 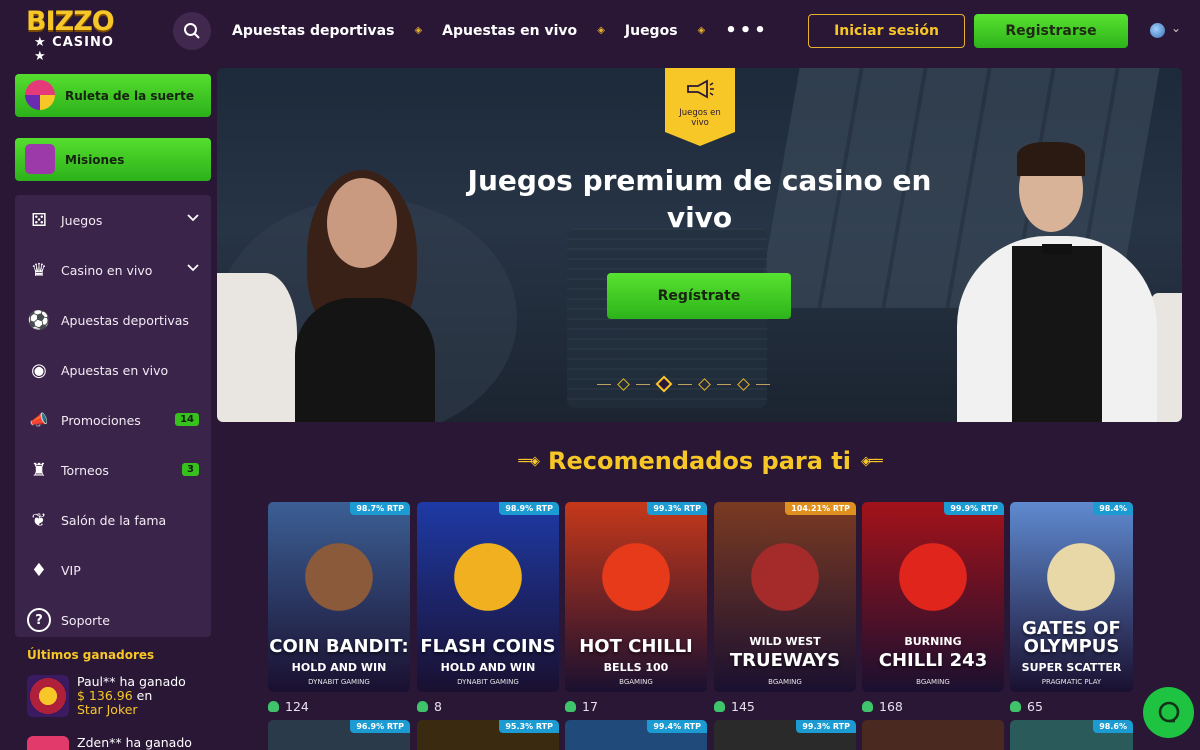 I want to click on hero-title: Juegos premium de casino en vivo, so click(x=699, y=199).